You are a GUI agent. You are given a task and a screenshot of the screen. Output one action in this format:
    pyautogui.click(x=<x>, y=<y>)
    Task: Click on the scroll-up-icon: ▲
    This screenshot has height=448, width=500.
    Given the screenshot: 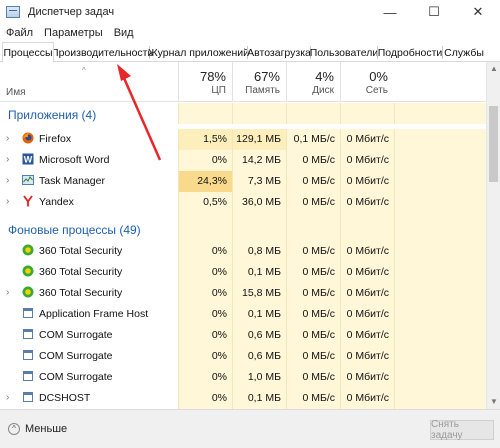 What is the action you would take?
    pyautogui.click(x=493, y=69)
    